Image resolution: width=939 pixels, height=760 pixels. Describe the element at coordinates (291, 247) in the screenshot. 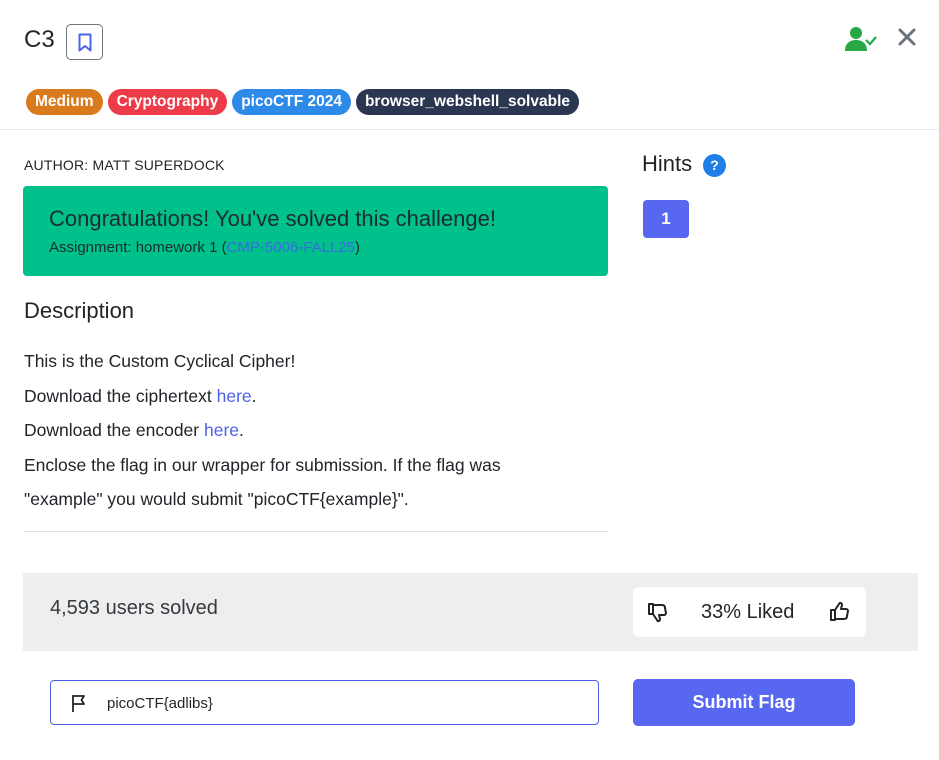

I see `course-link: CMP-5006-FALL25` at that location.